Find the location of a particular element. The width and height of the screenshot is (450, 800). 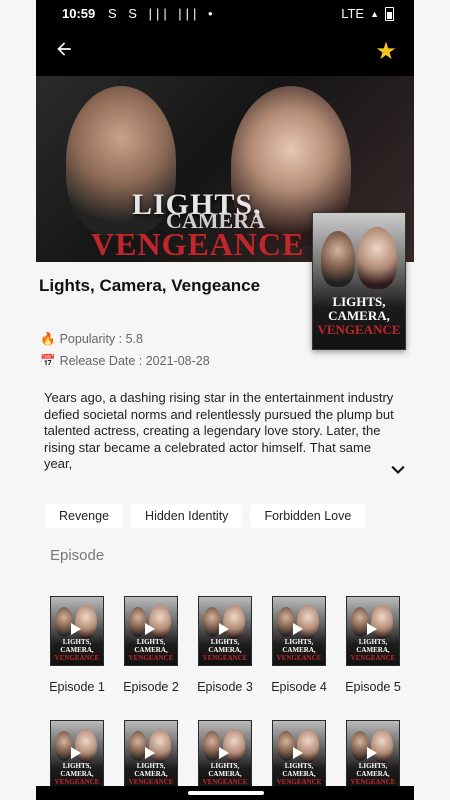

episode-item-6: LIGHTS, CAMERA, VENGEANCE is located at coordinates (77, 755).